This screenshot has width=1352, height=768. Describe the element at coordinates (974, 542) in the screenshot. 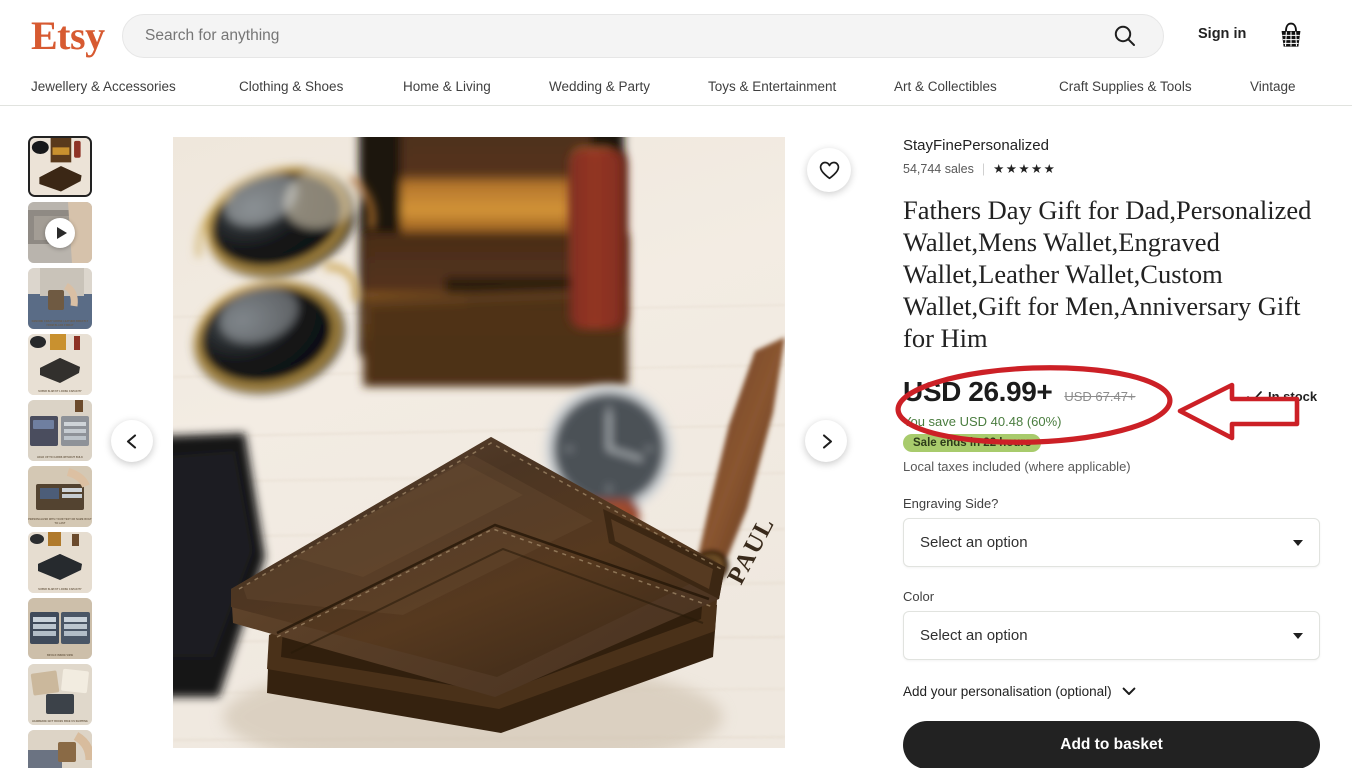

I see `engraving-side-value: Select an option` at that location.